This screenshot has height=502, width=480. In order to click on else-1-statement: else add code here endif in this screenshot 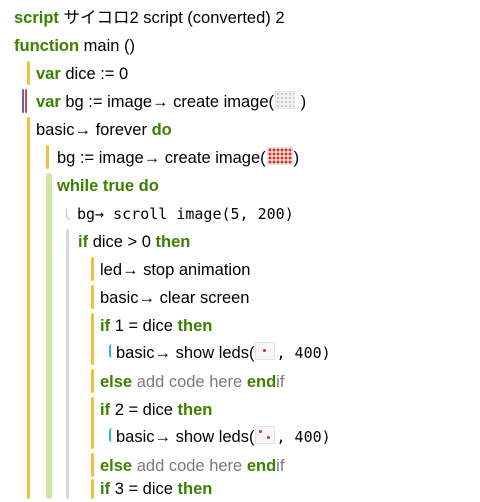, I will do `click(192, 382)`.